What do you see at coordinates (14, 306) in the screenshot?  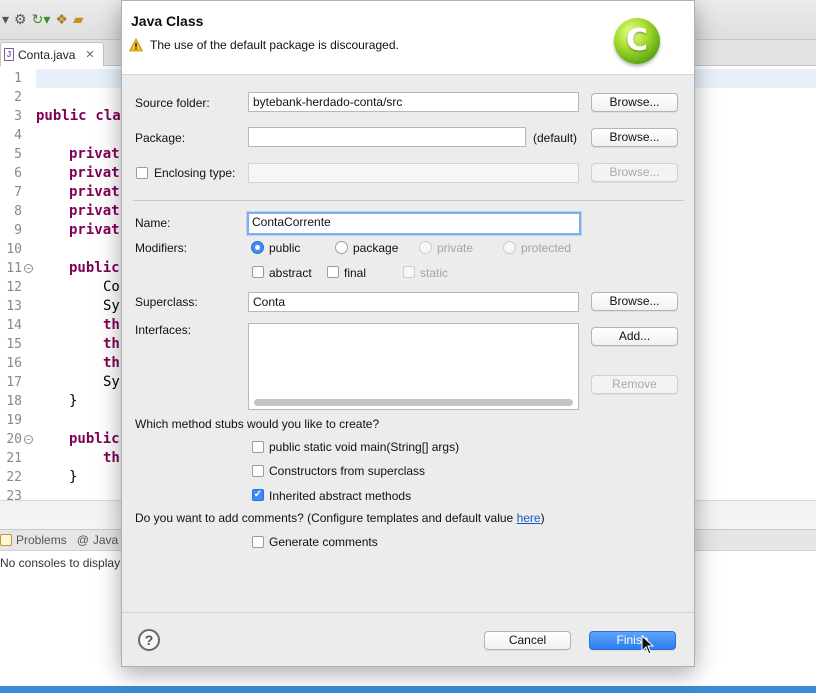 I see `line-number: 13` at bounding box center [14, 306].